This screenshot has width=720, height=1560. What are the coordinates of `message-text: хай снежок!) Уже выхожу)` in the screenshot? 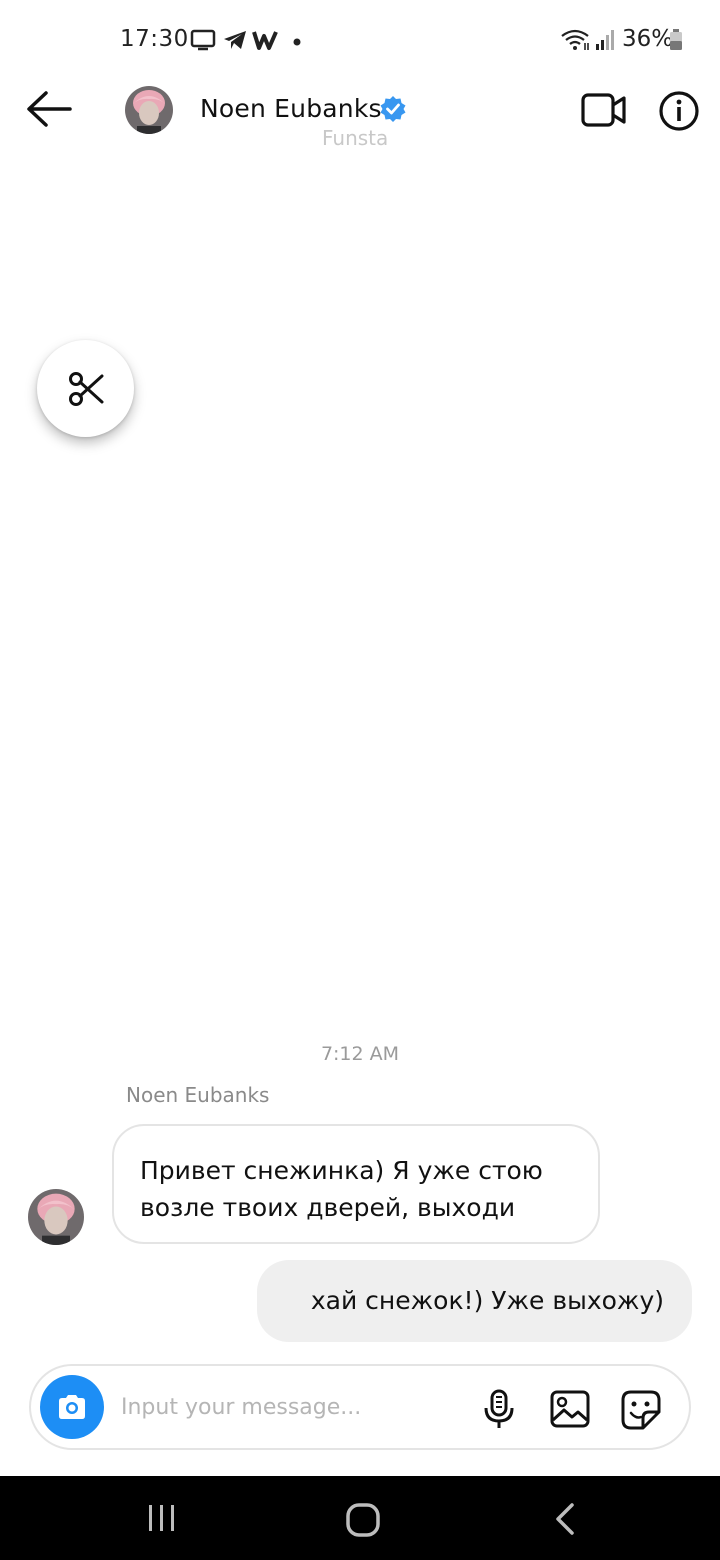 It's located at (487, 1300).